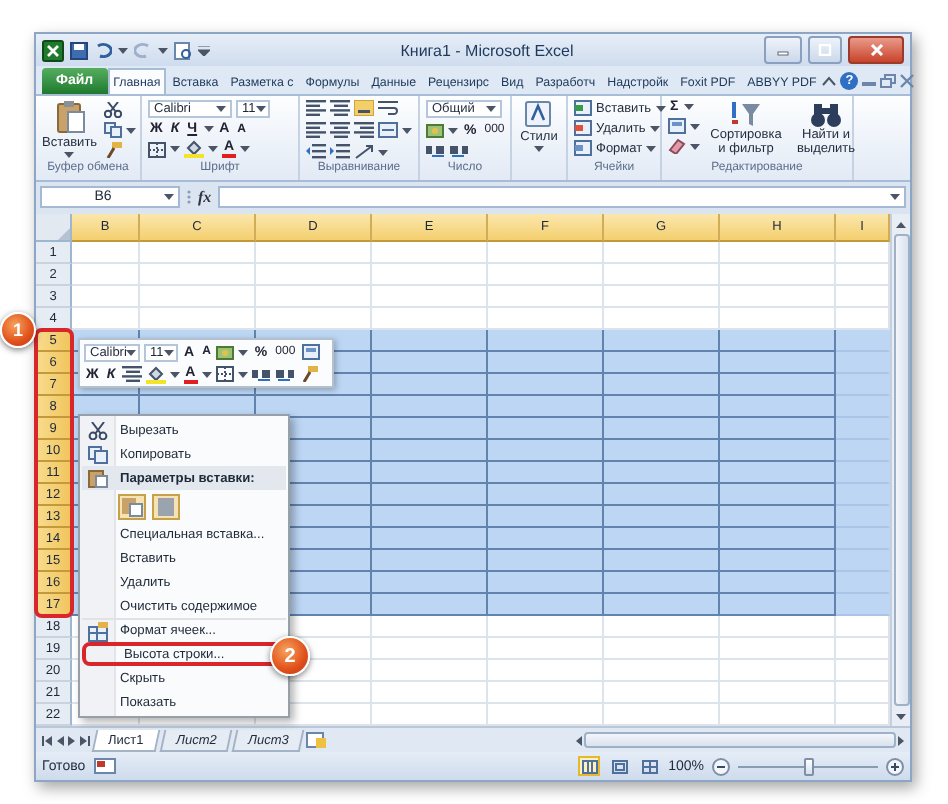  I want to click on sort-filter-icon, so click(746, 114).